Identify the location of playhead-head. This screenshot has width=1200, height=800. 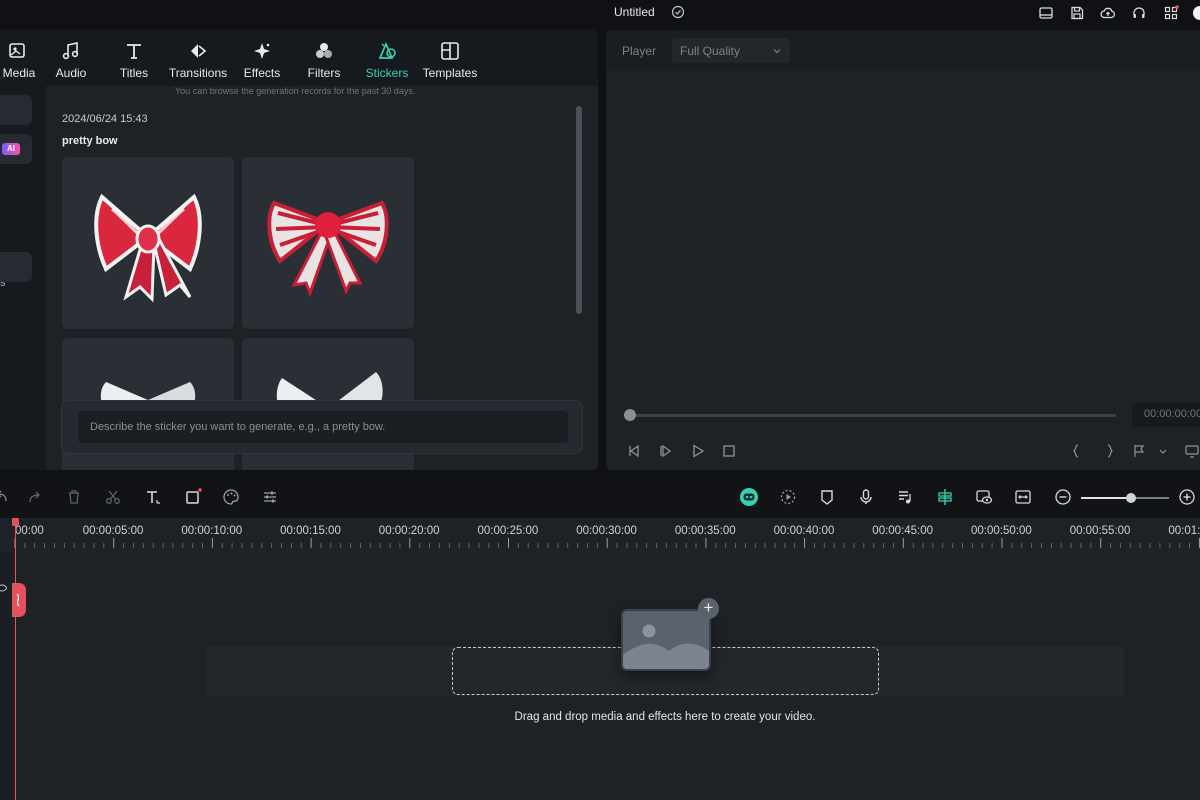
(15, 522).